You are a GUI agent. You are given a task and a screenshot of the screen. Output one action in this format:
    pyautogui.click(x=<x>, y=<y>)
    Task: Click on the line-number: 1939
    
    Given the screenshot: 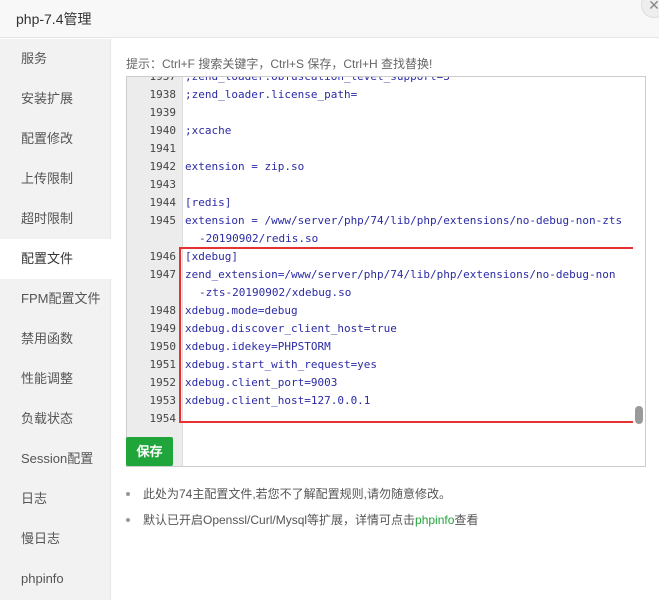 What is the action you would take?
    pyautogui.click(x=163, y=112)
    